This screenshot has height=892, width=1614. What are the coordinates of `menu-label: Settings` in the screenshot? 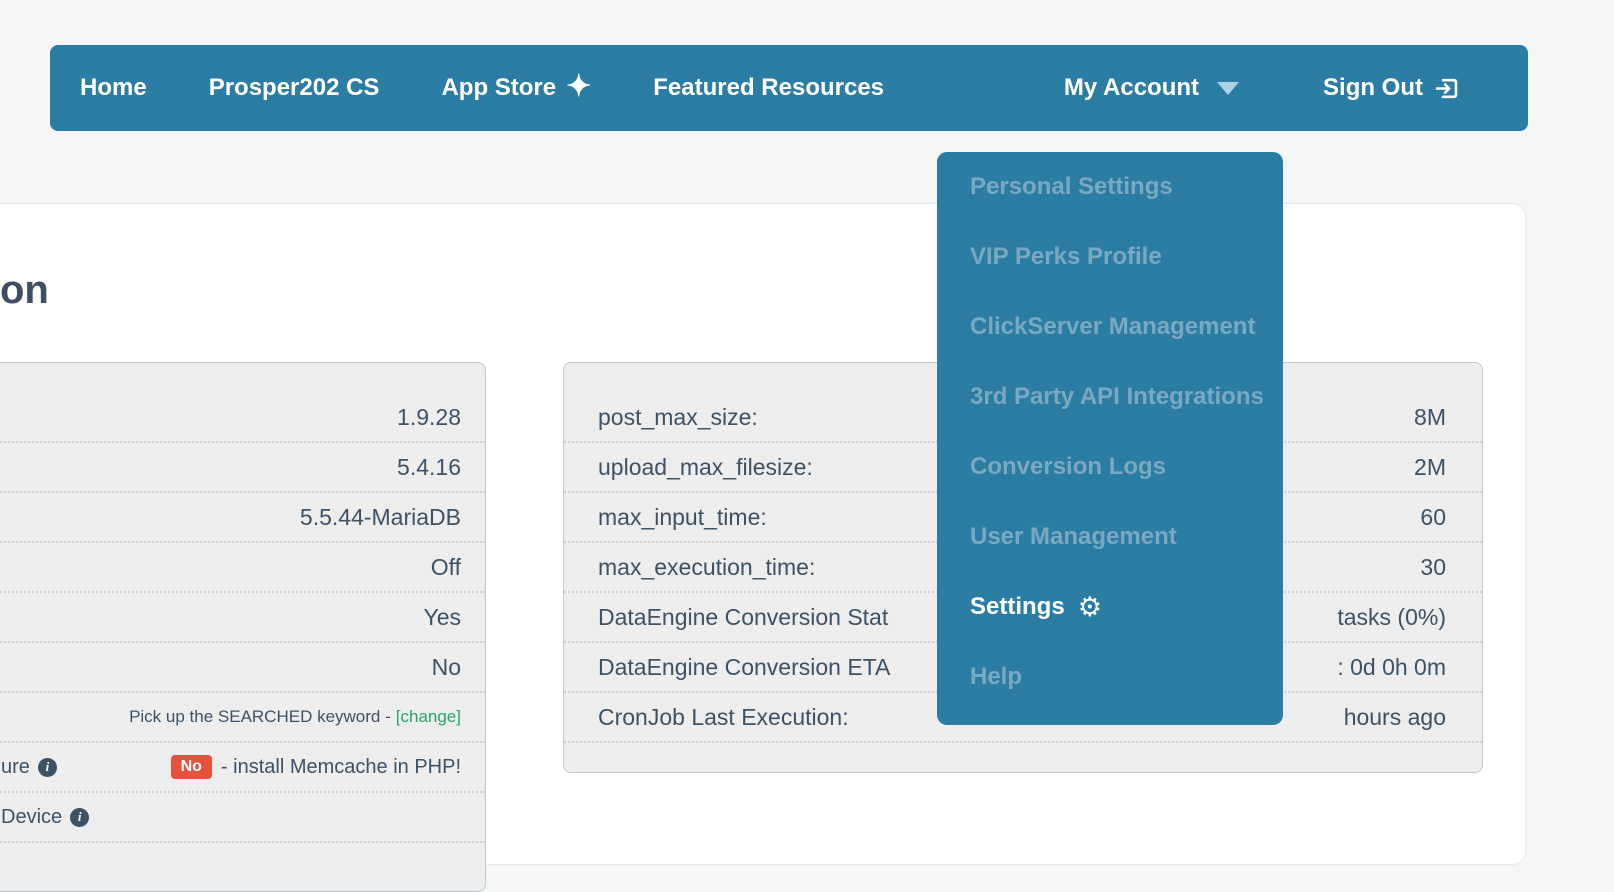 It's located at (1017, 606).